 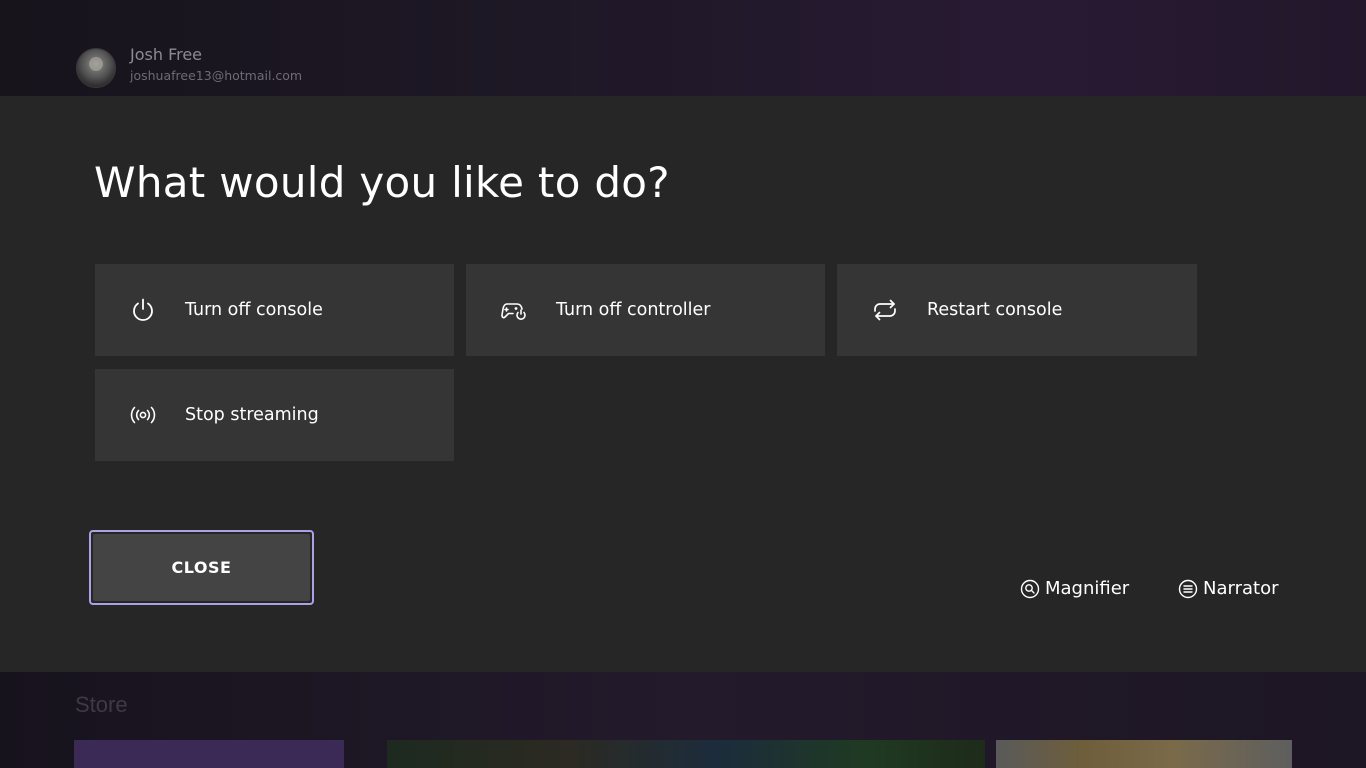 What do you see at coordinates (885, 310) in the screenshot?
I see `restart-icon` at bounding box center [885, 310].